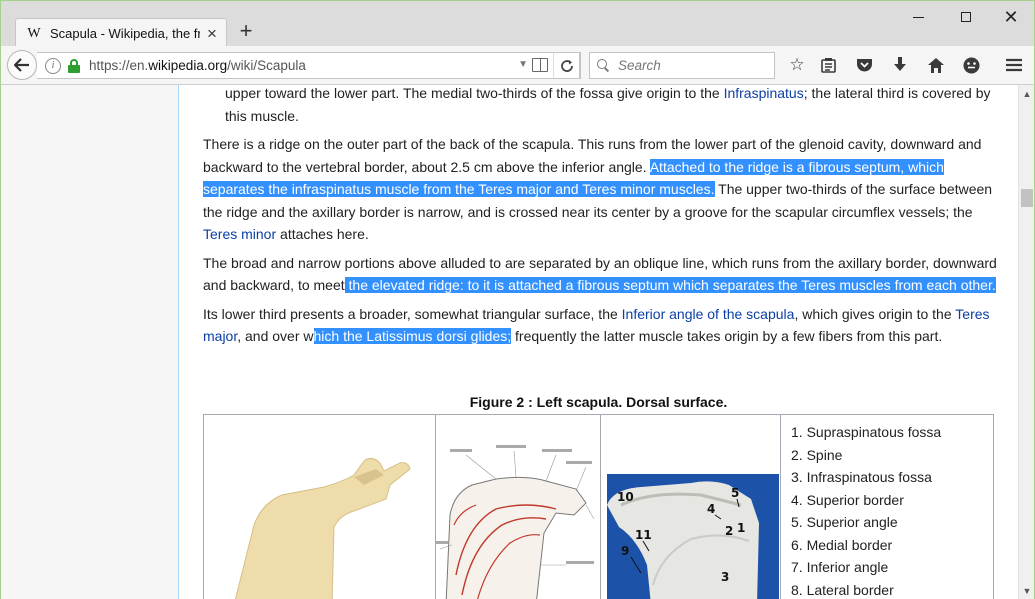  Describe the element at coordinates (874, 432) in the screenshot. I see `legend-link: Supraspinatous fossa` at that location.